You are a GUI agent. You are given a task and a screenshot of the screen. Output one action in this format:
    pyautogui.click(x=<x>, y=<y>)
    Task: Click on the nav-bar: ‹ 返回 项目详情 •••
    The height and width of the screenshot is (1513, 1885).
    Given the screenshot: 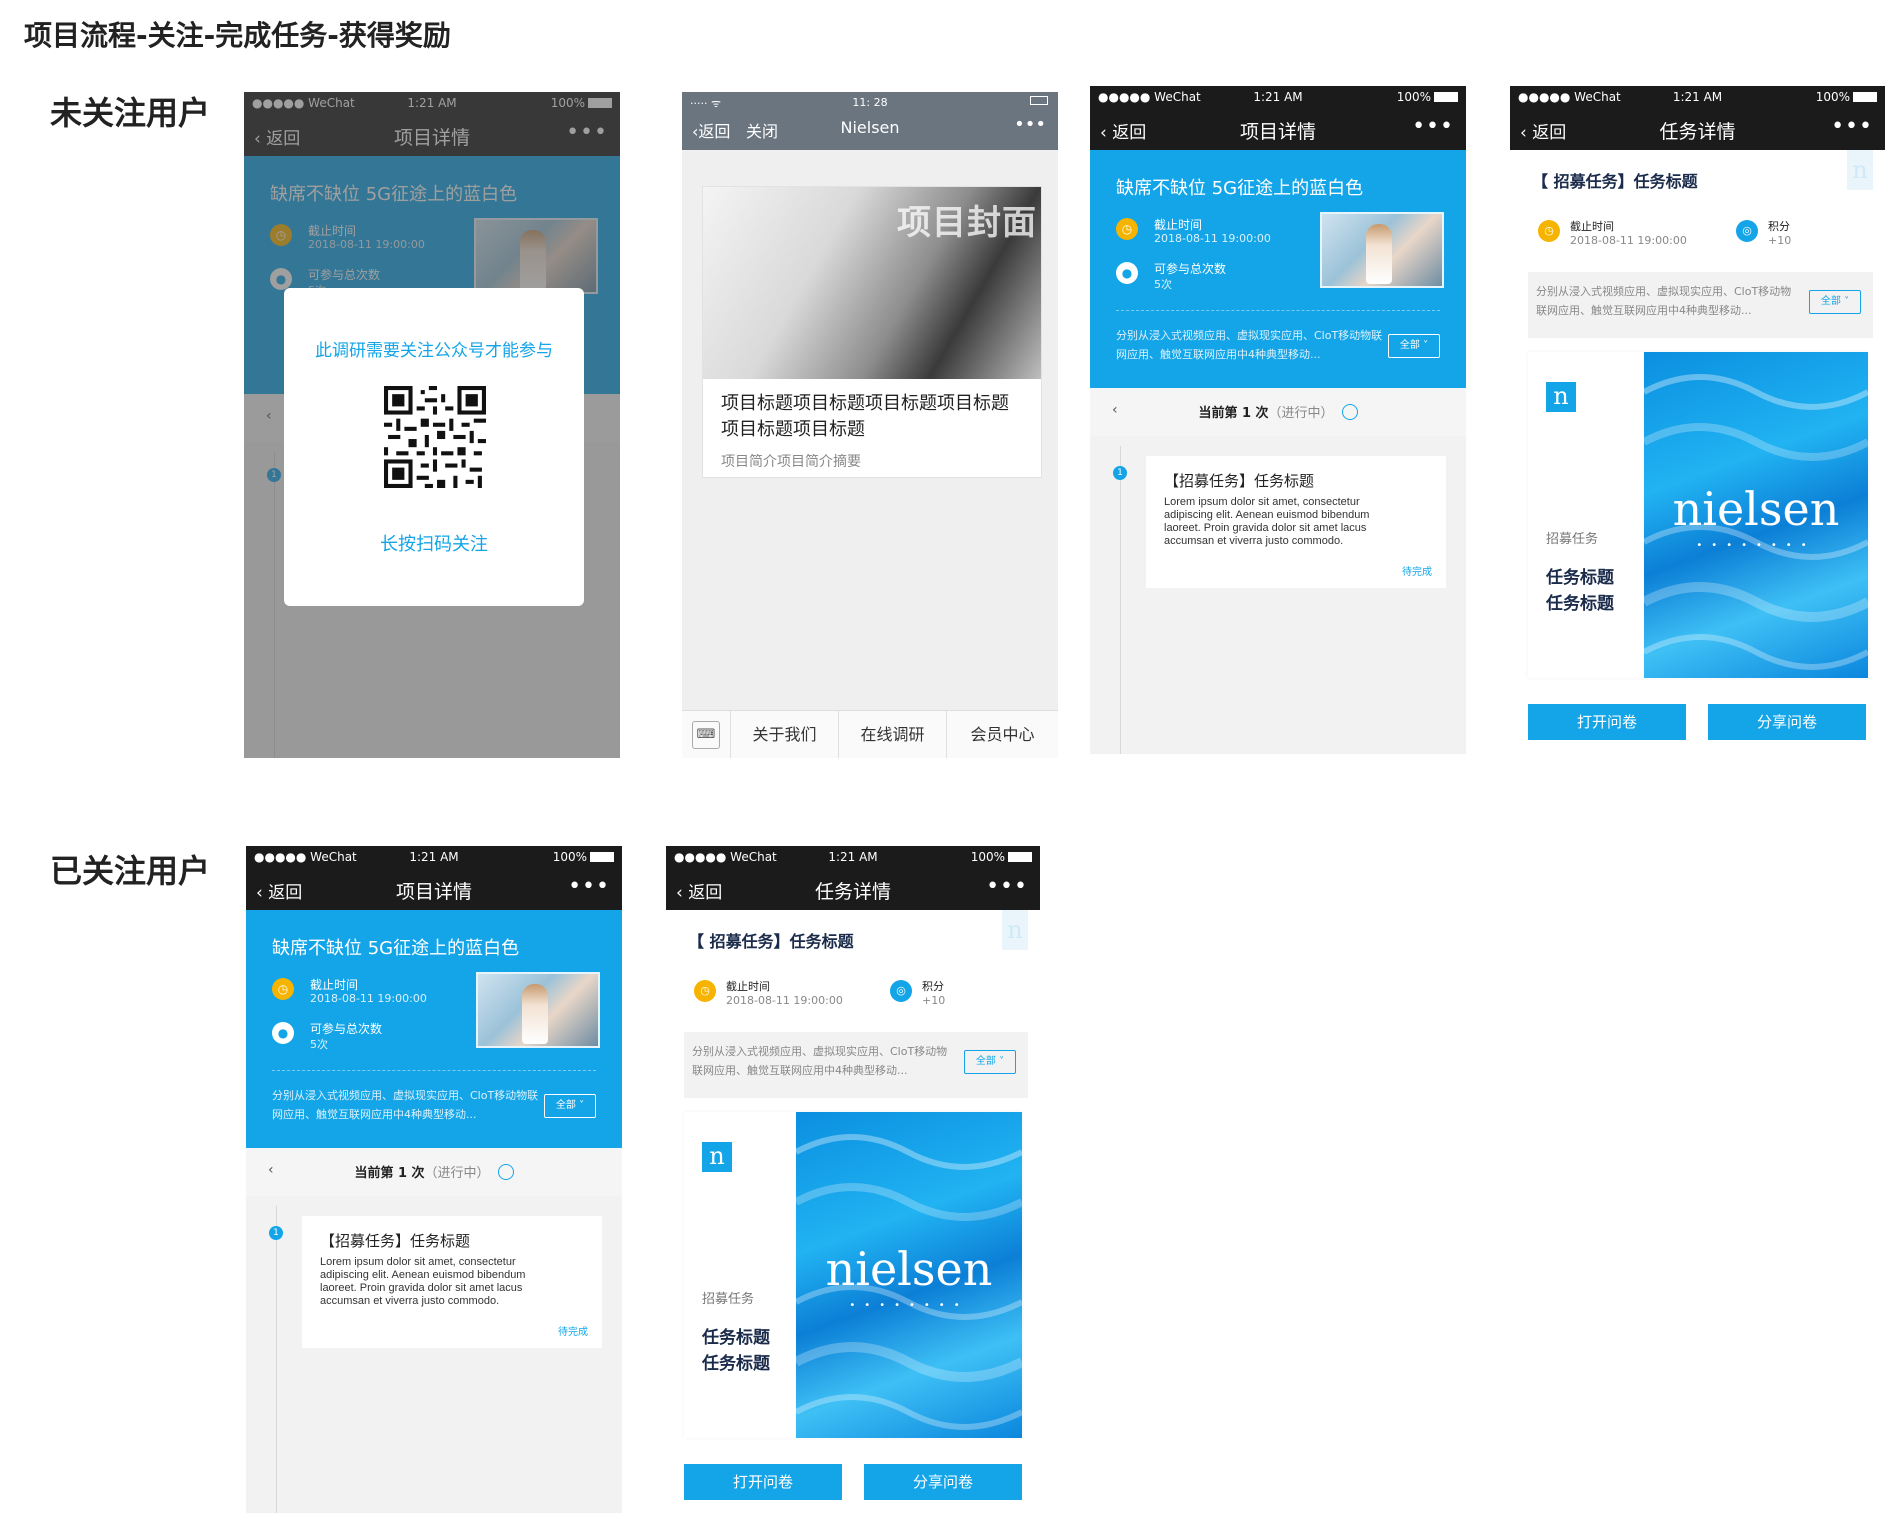 What is the action you would take?
    pyautogui.click(x=434, y=889)
    